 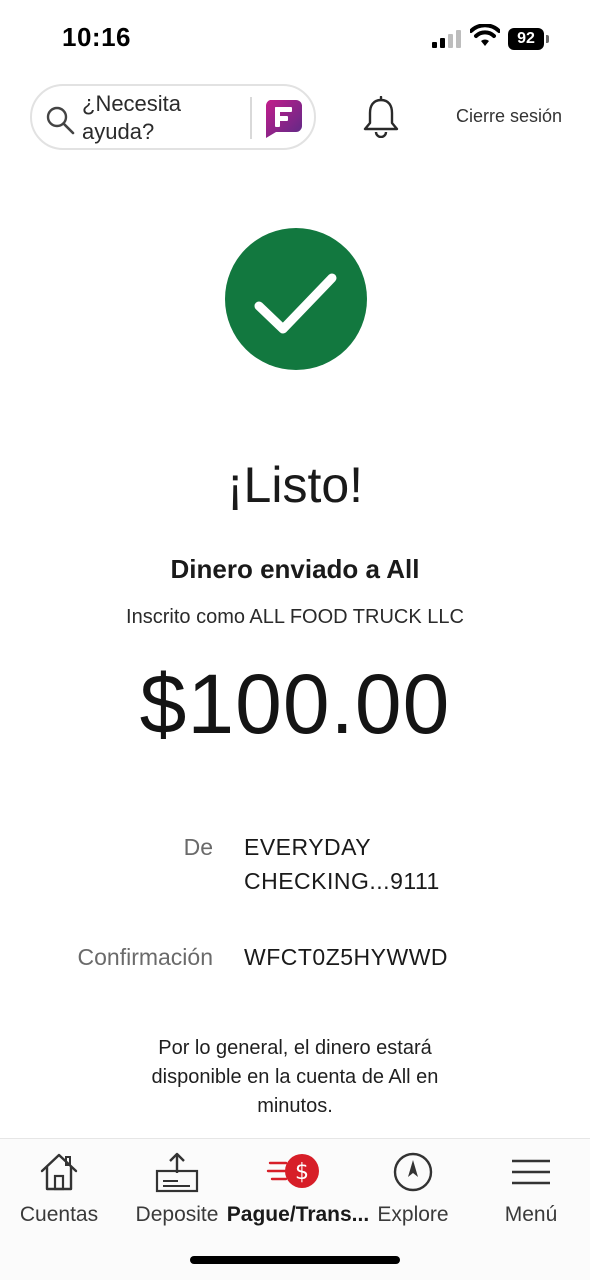 I want to click on transfer-amount: $100.00, so click(x=295, y=704).